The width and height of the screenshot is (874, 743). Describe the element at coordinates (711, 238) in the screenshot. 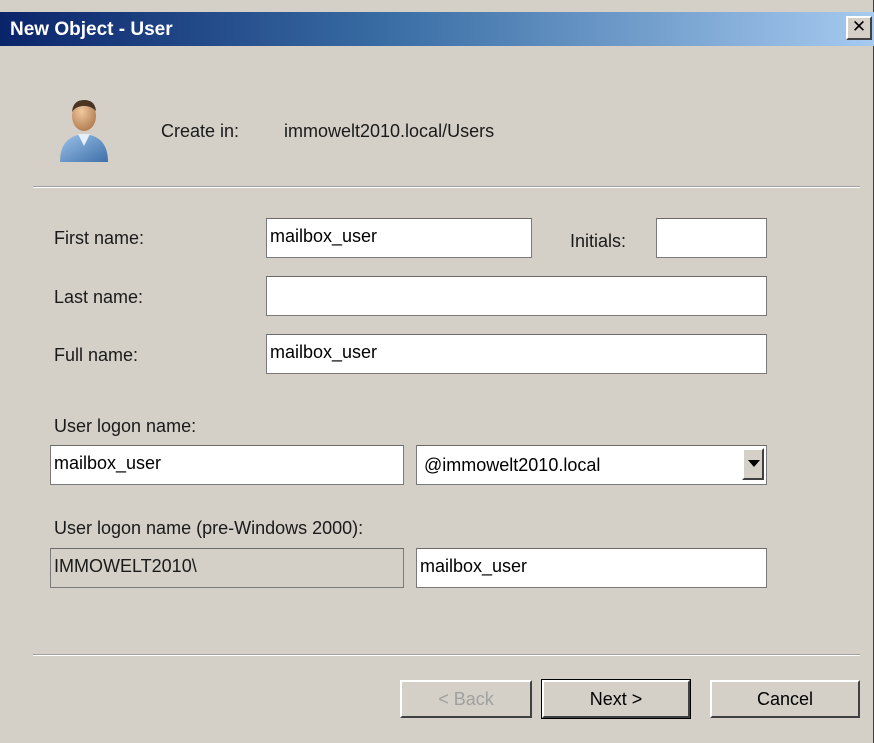

I see `initials-field` at that location.